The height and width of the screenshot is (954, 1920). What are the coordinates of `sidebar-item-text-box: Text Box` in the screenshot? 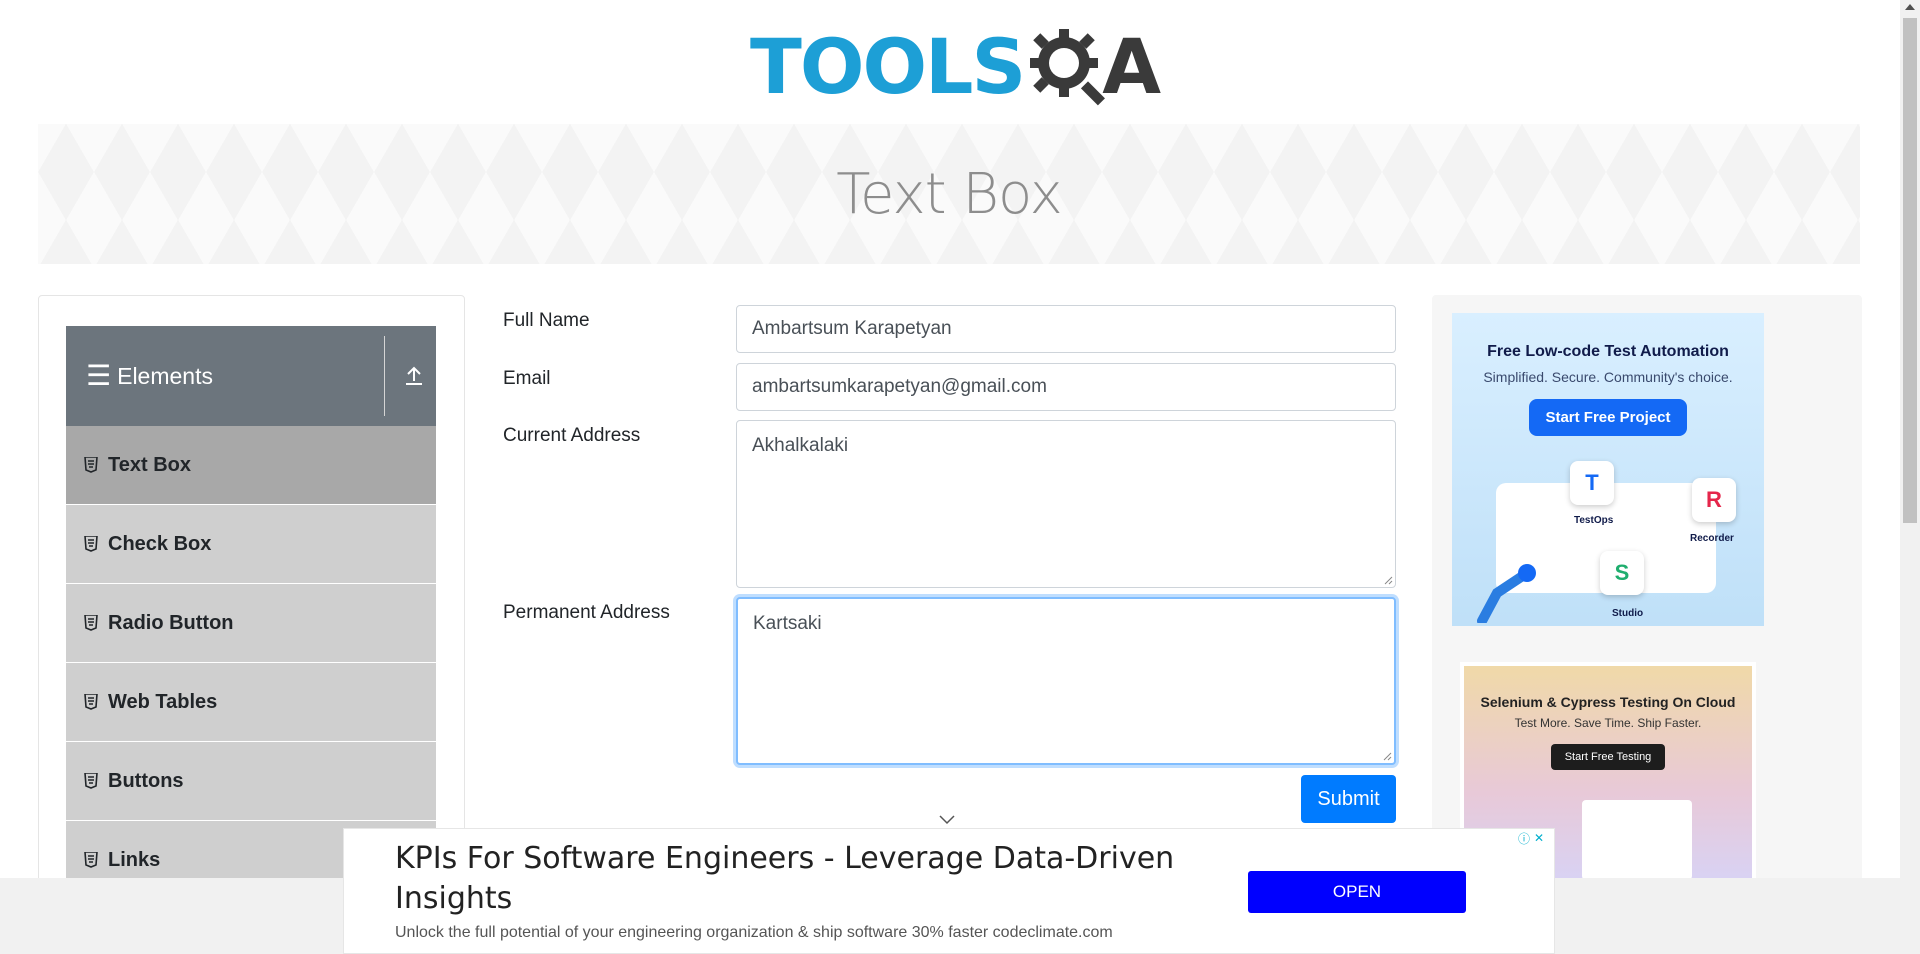 It's located at (251, 465).